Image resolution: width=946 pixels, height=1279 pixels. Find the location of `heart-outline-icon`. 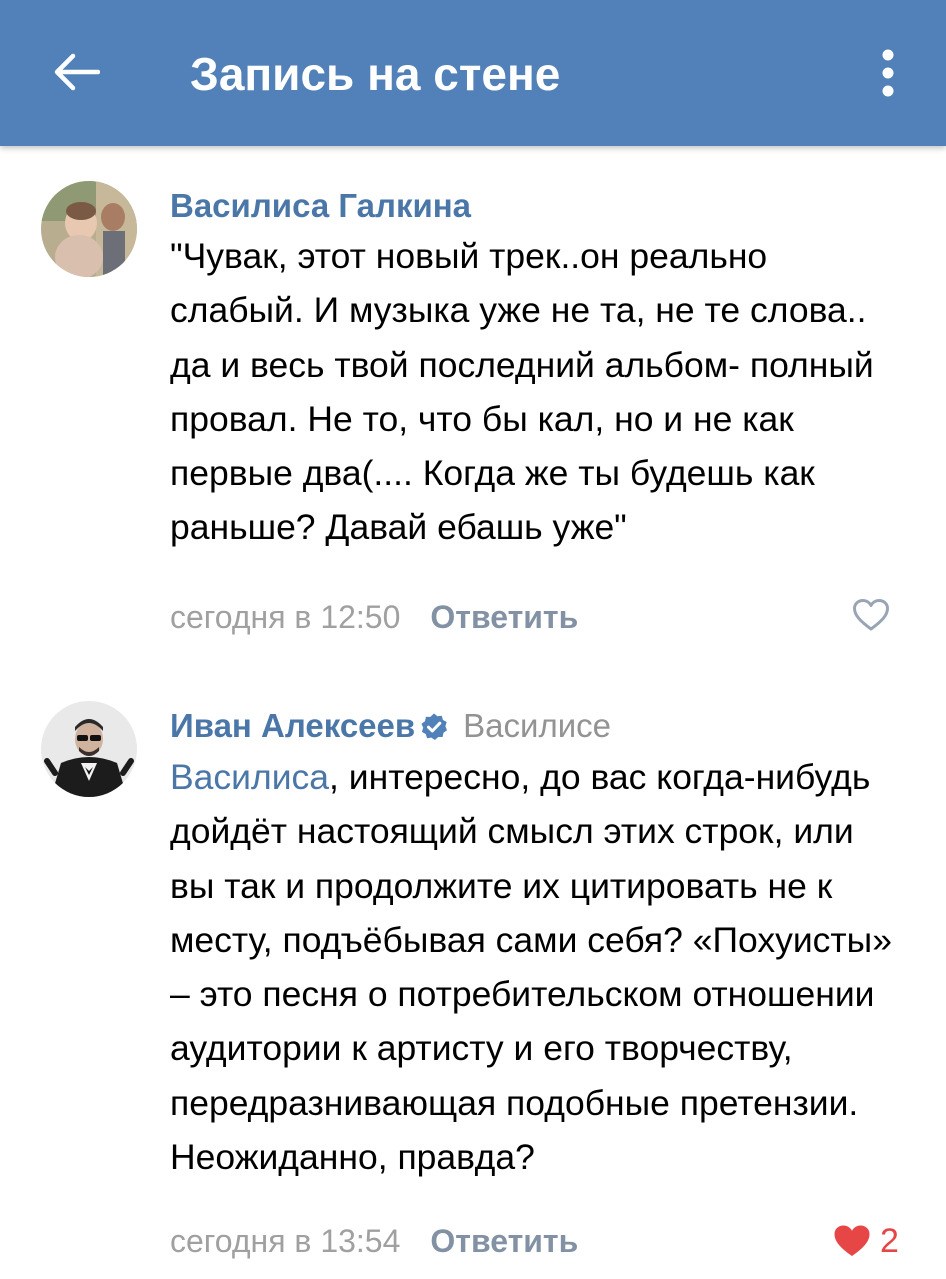

heart-outline-icon is located at coordinates (871, 615).